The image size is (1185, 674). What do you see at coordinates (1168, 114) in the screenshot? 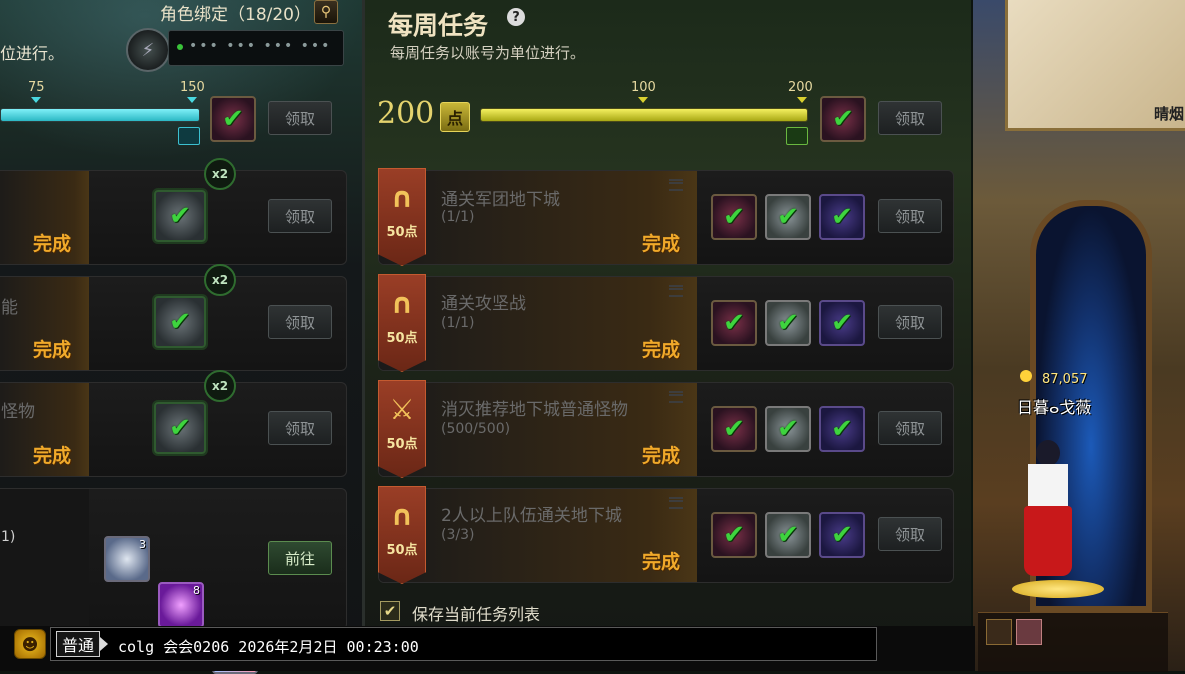
I see `minimap-label: 晴烟` at bounding box center [1168, 114].